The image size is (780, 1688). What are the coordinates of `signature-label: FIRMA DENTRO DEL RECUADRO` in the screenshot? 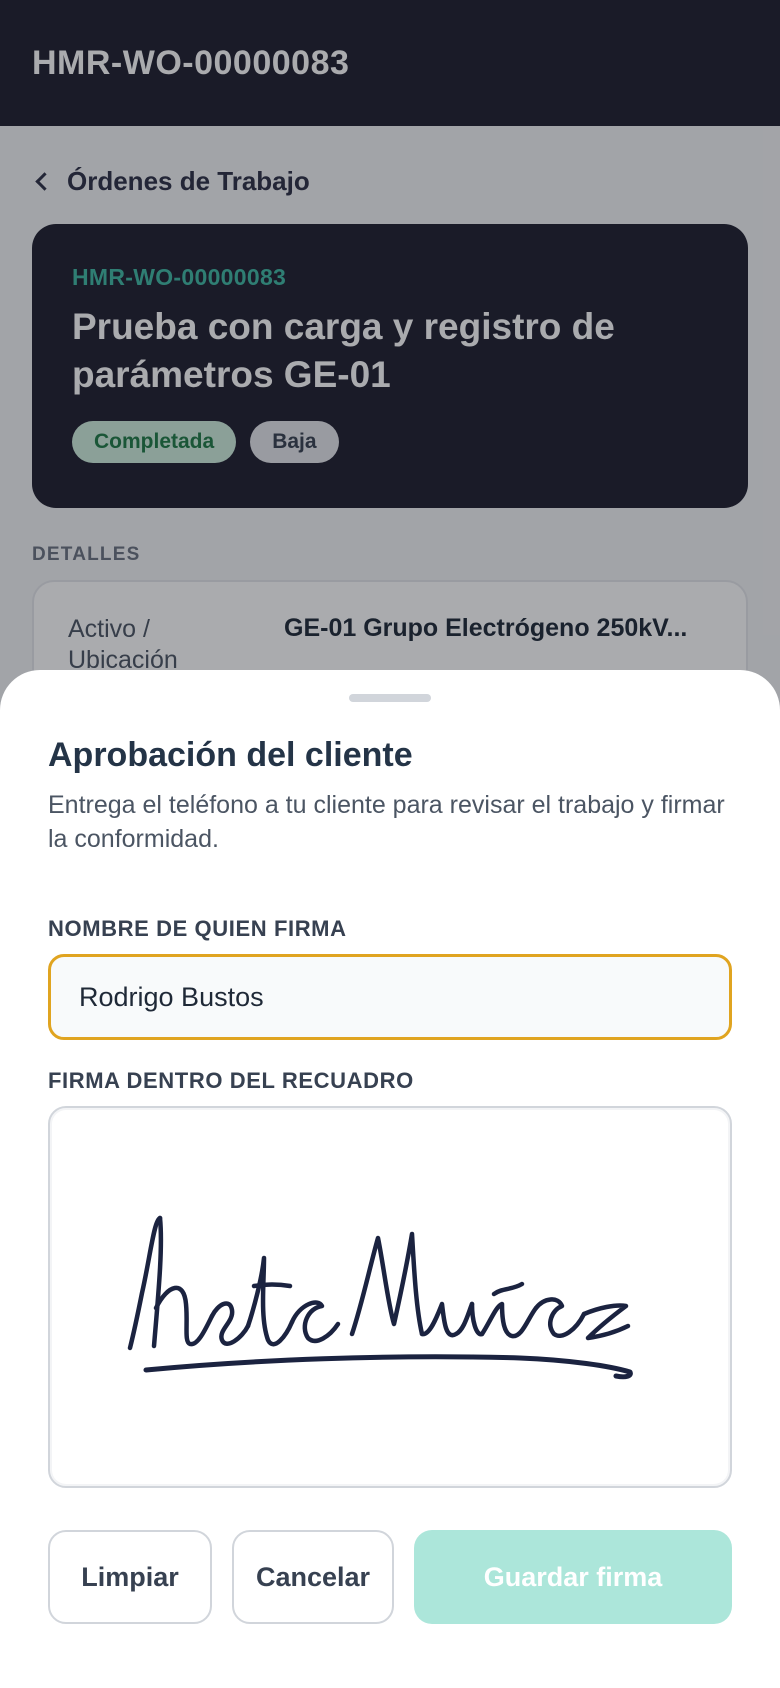 It's located at (231, 1080).